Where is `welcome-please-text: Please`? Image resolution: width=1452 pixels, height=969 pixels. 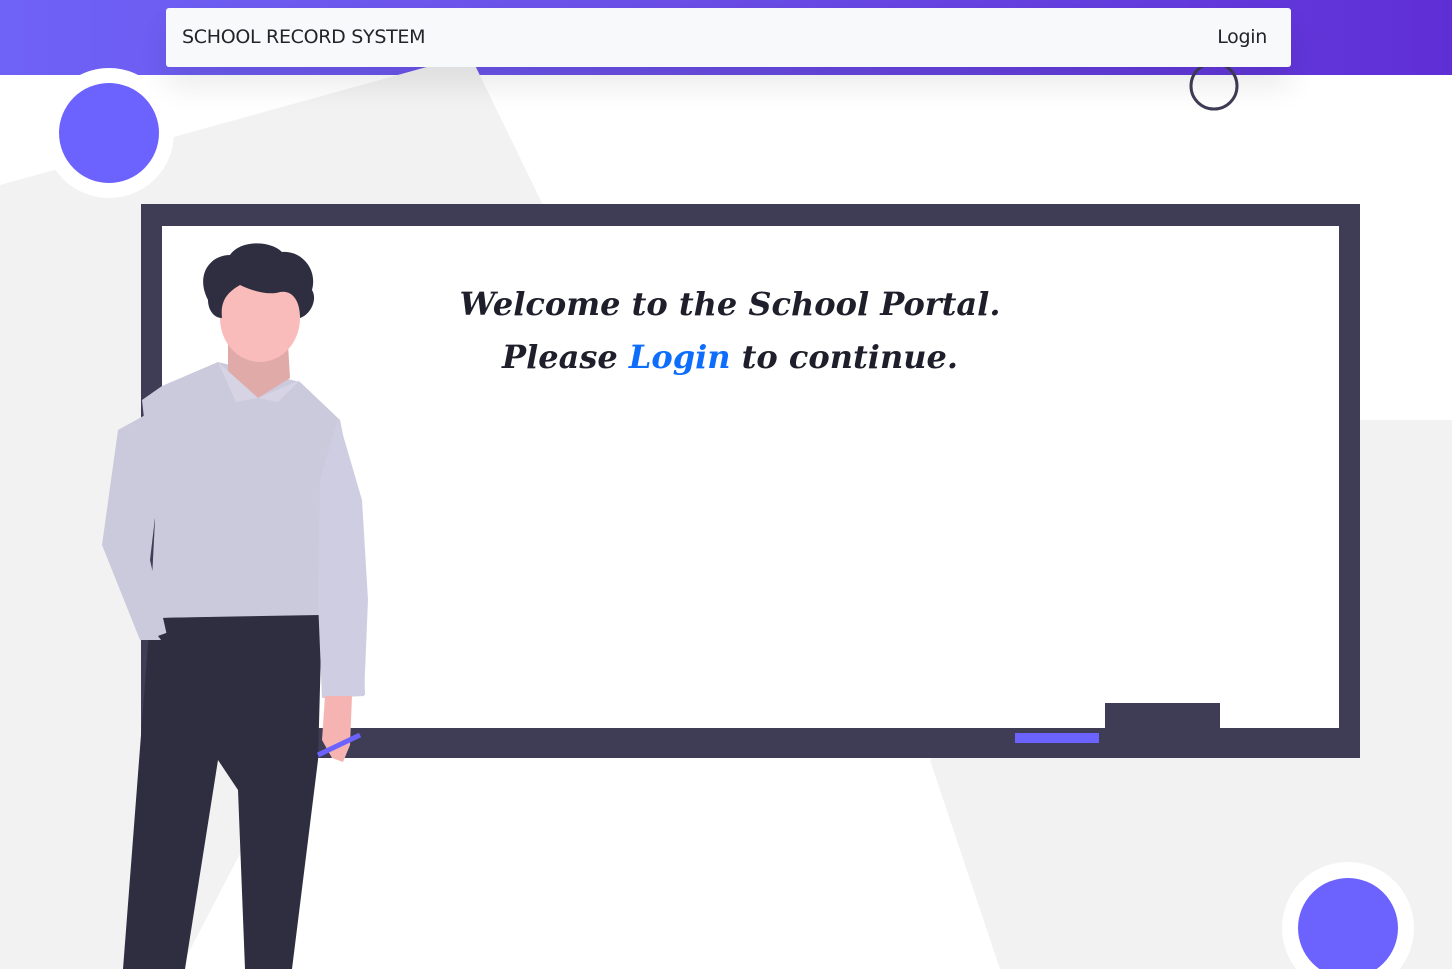
welcome-please-text: Please is located at coordinates (560, 357).